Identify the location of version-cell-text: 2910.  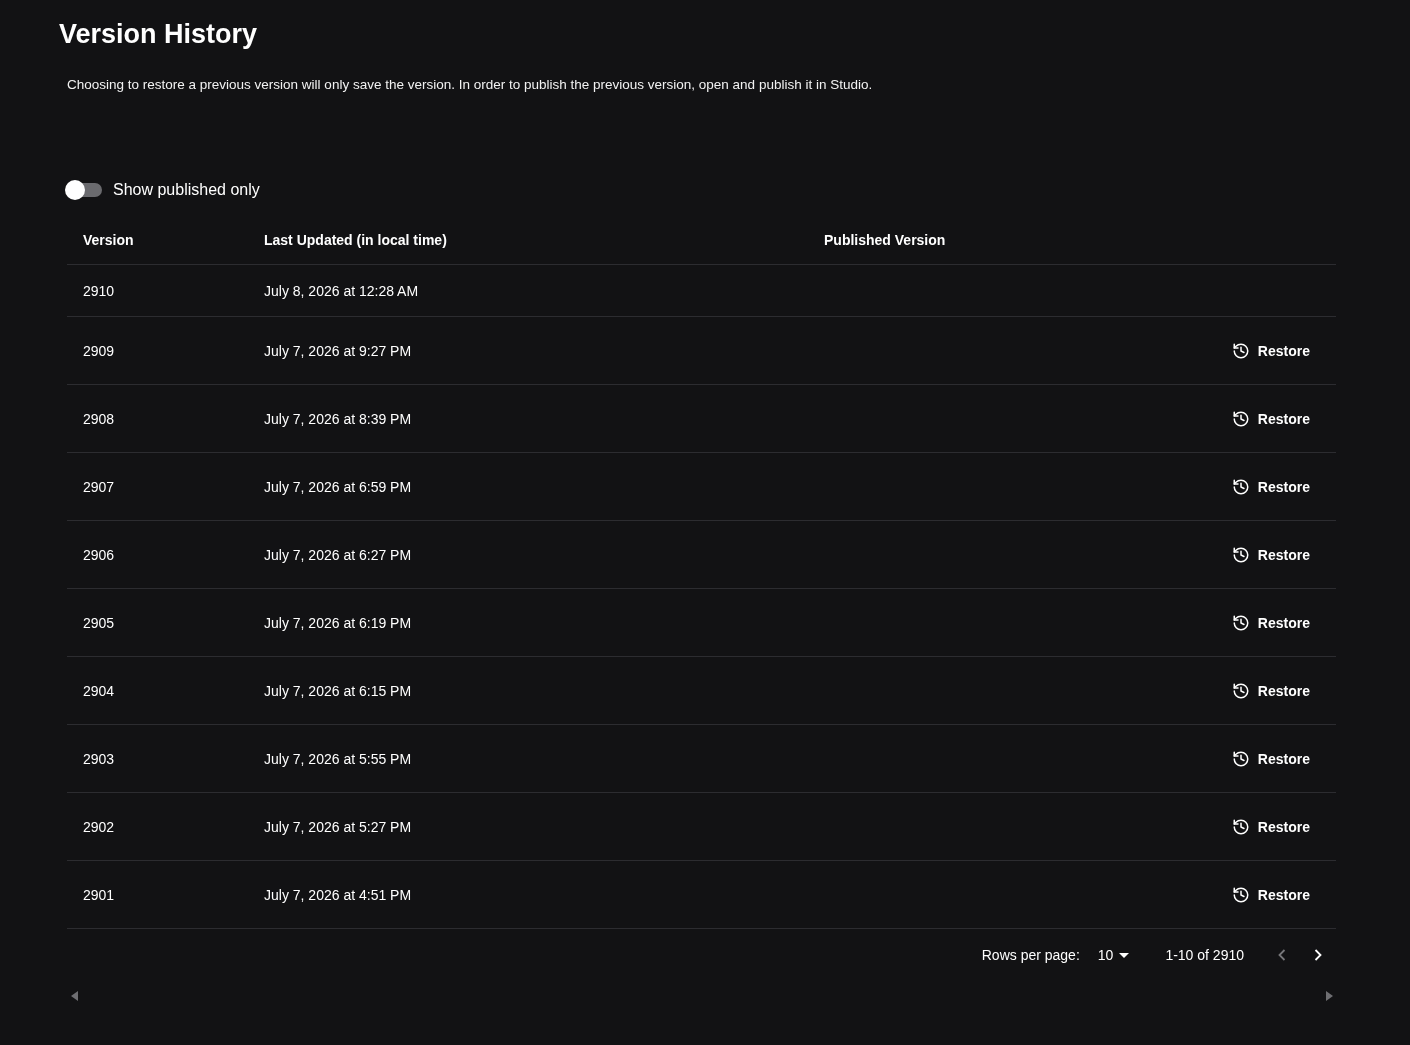
(99, 291).